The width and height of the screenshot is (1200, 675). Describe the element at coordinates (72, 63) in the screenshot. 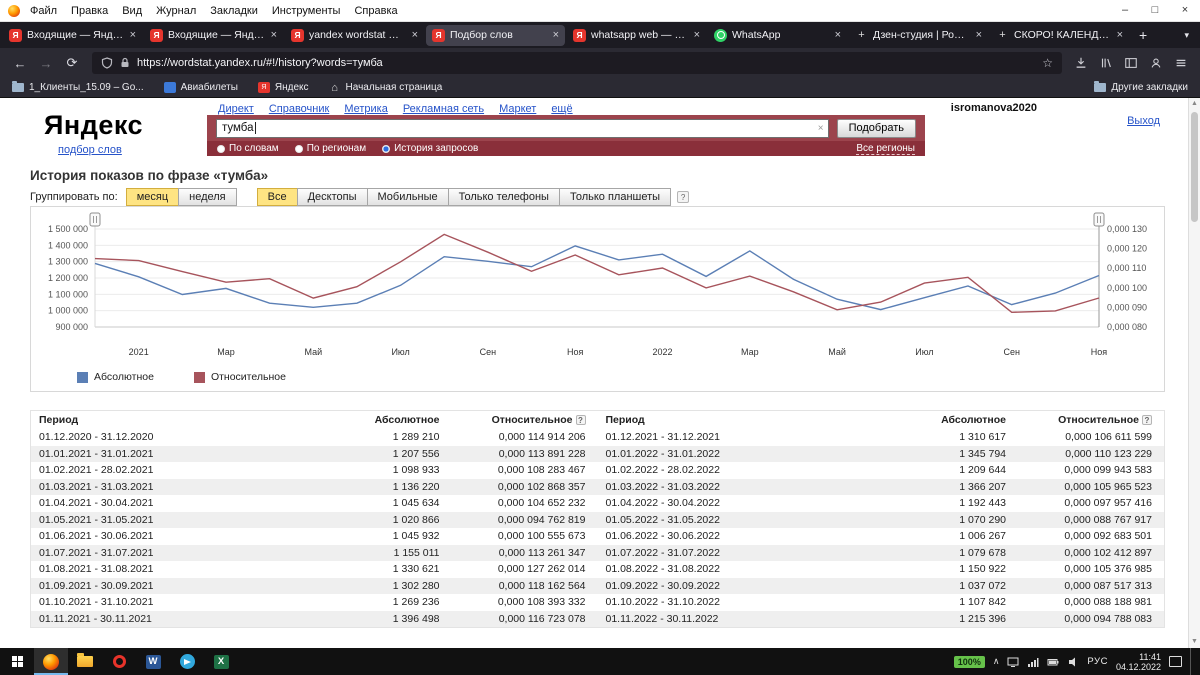

I see `refresh-button: ⟳` at that location.